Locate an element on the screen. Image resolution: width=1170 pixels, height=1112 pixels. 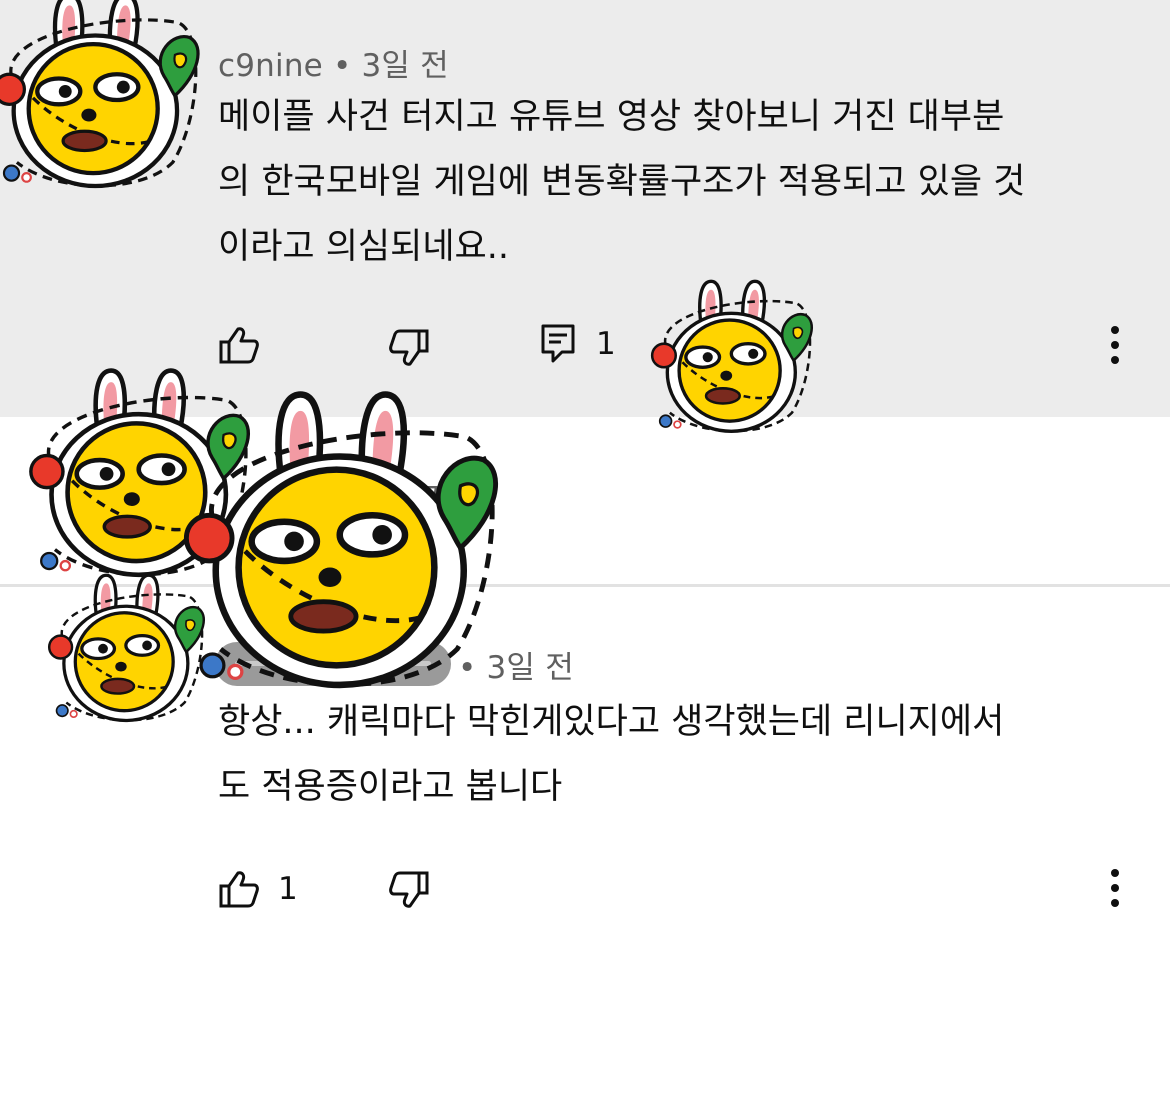
like-button is located at coordinates (239, 345).